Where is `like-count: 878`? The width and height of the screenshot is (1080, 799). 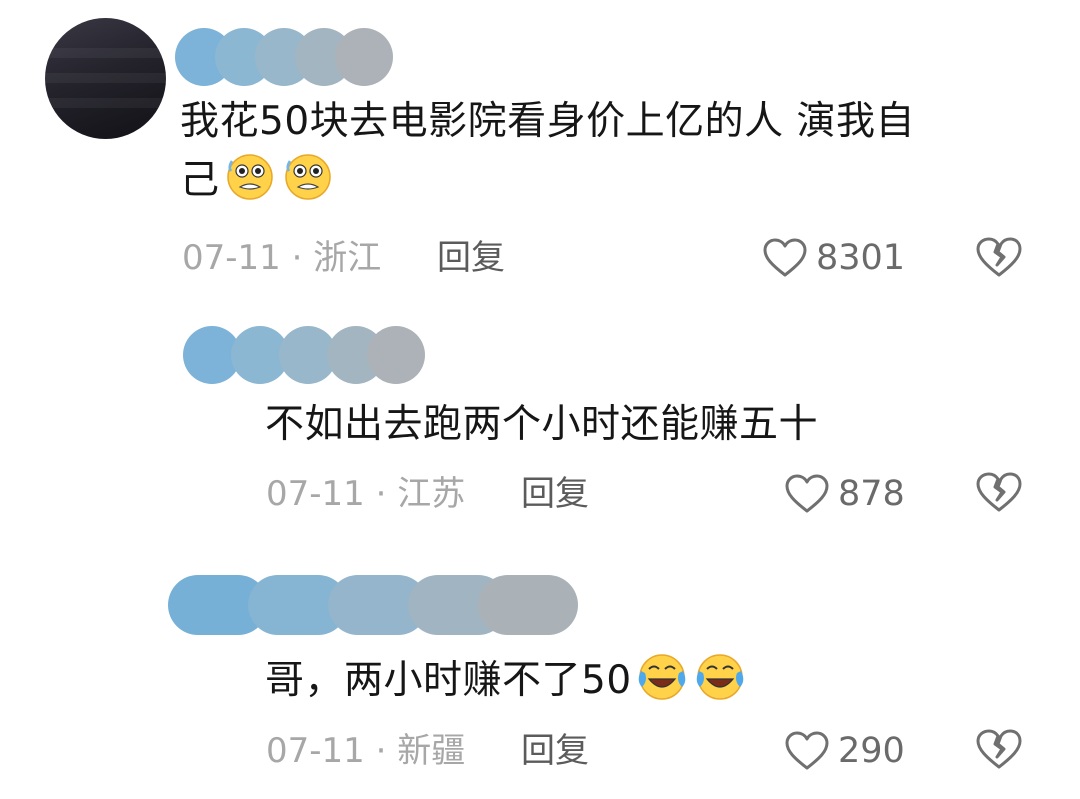
like-count: 878 is located at coordinates (871, 494).